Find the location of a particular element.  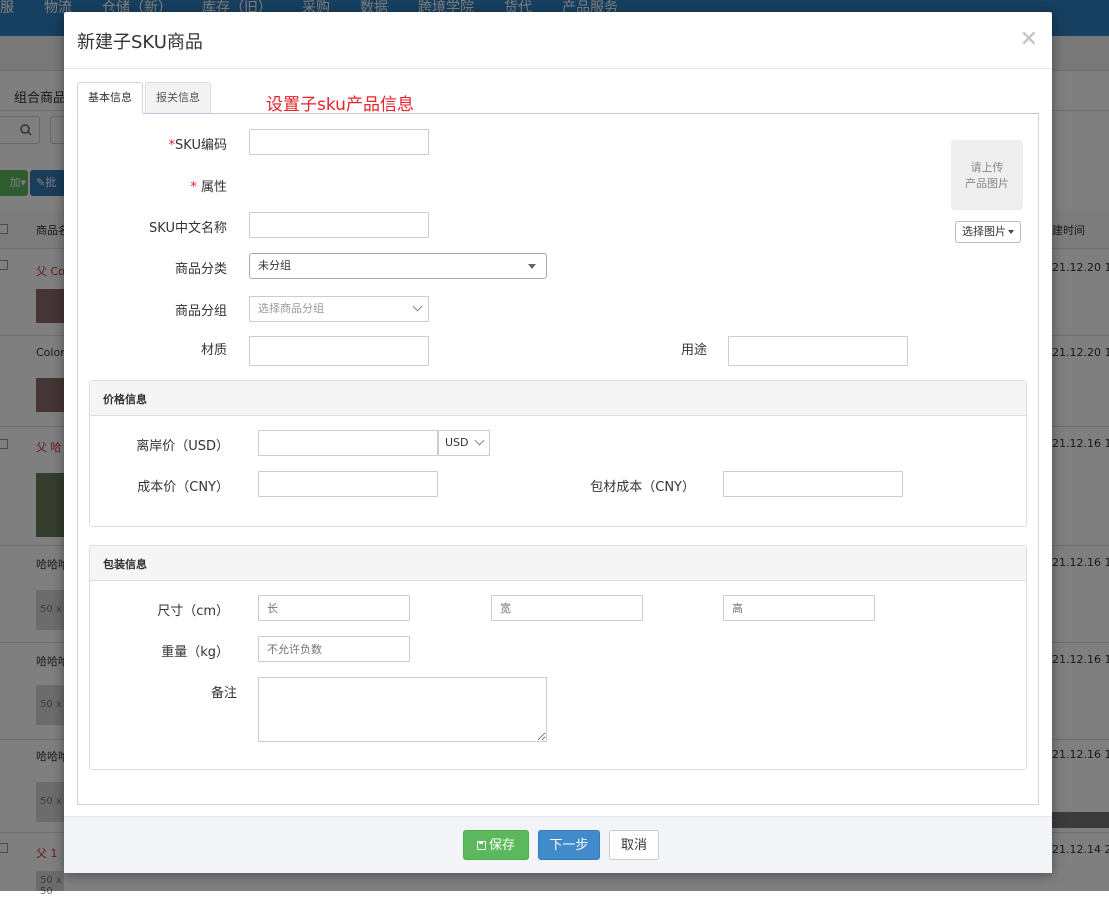

group-placeholder: 选择商品分组 is located at coordinates (291, 308).